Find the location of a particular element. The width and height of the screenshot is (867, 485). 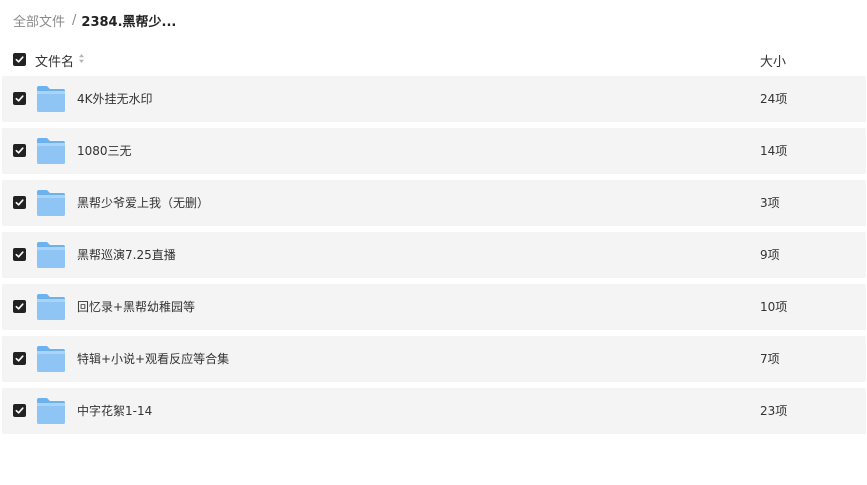

file-row: 黑帮巡演7.25直播 9项 is located at coordinates (434, 255).